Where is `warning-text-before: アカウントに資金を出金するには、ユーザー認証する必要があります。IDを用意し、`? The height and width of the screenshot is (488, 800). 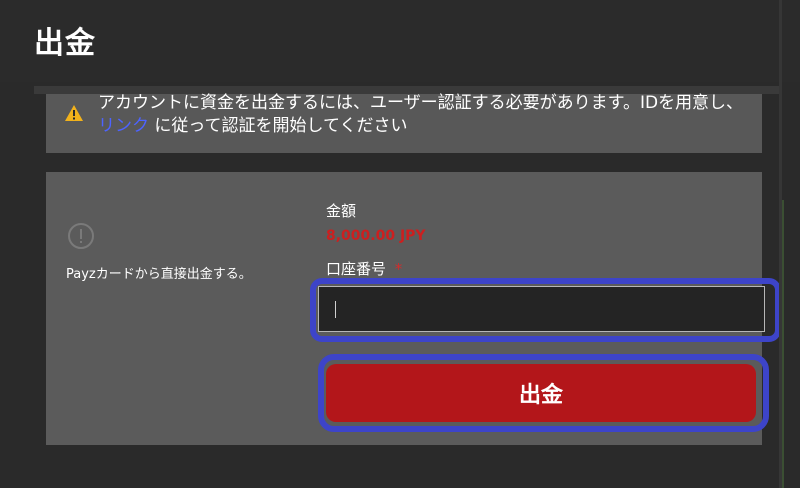 warning-text-before: アカウントに資金を出金するには、ユーザー認証する必要があります。IDを用意し、 is located at coordinates (421, 103).